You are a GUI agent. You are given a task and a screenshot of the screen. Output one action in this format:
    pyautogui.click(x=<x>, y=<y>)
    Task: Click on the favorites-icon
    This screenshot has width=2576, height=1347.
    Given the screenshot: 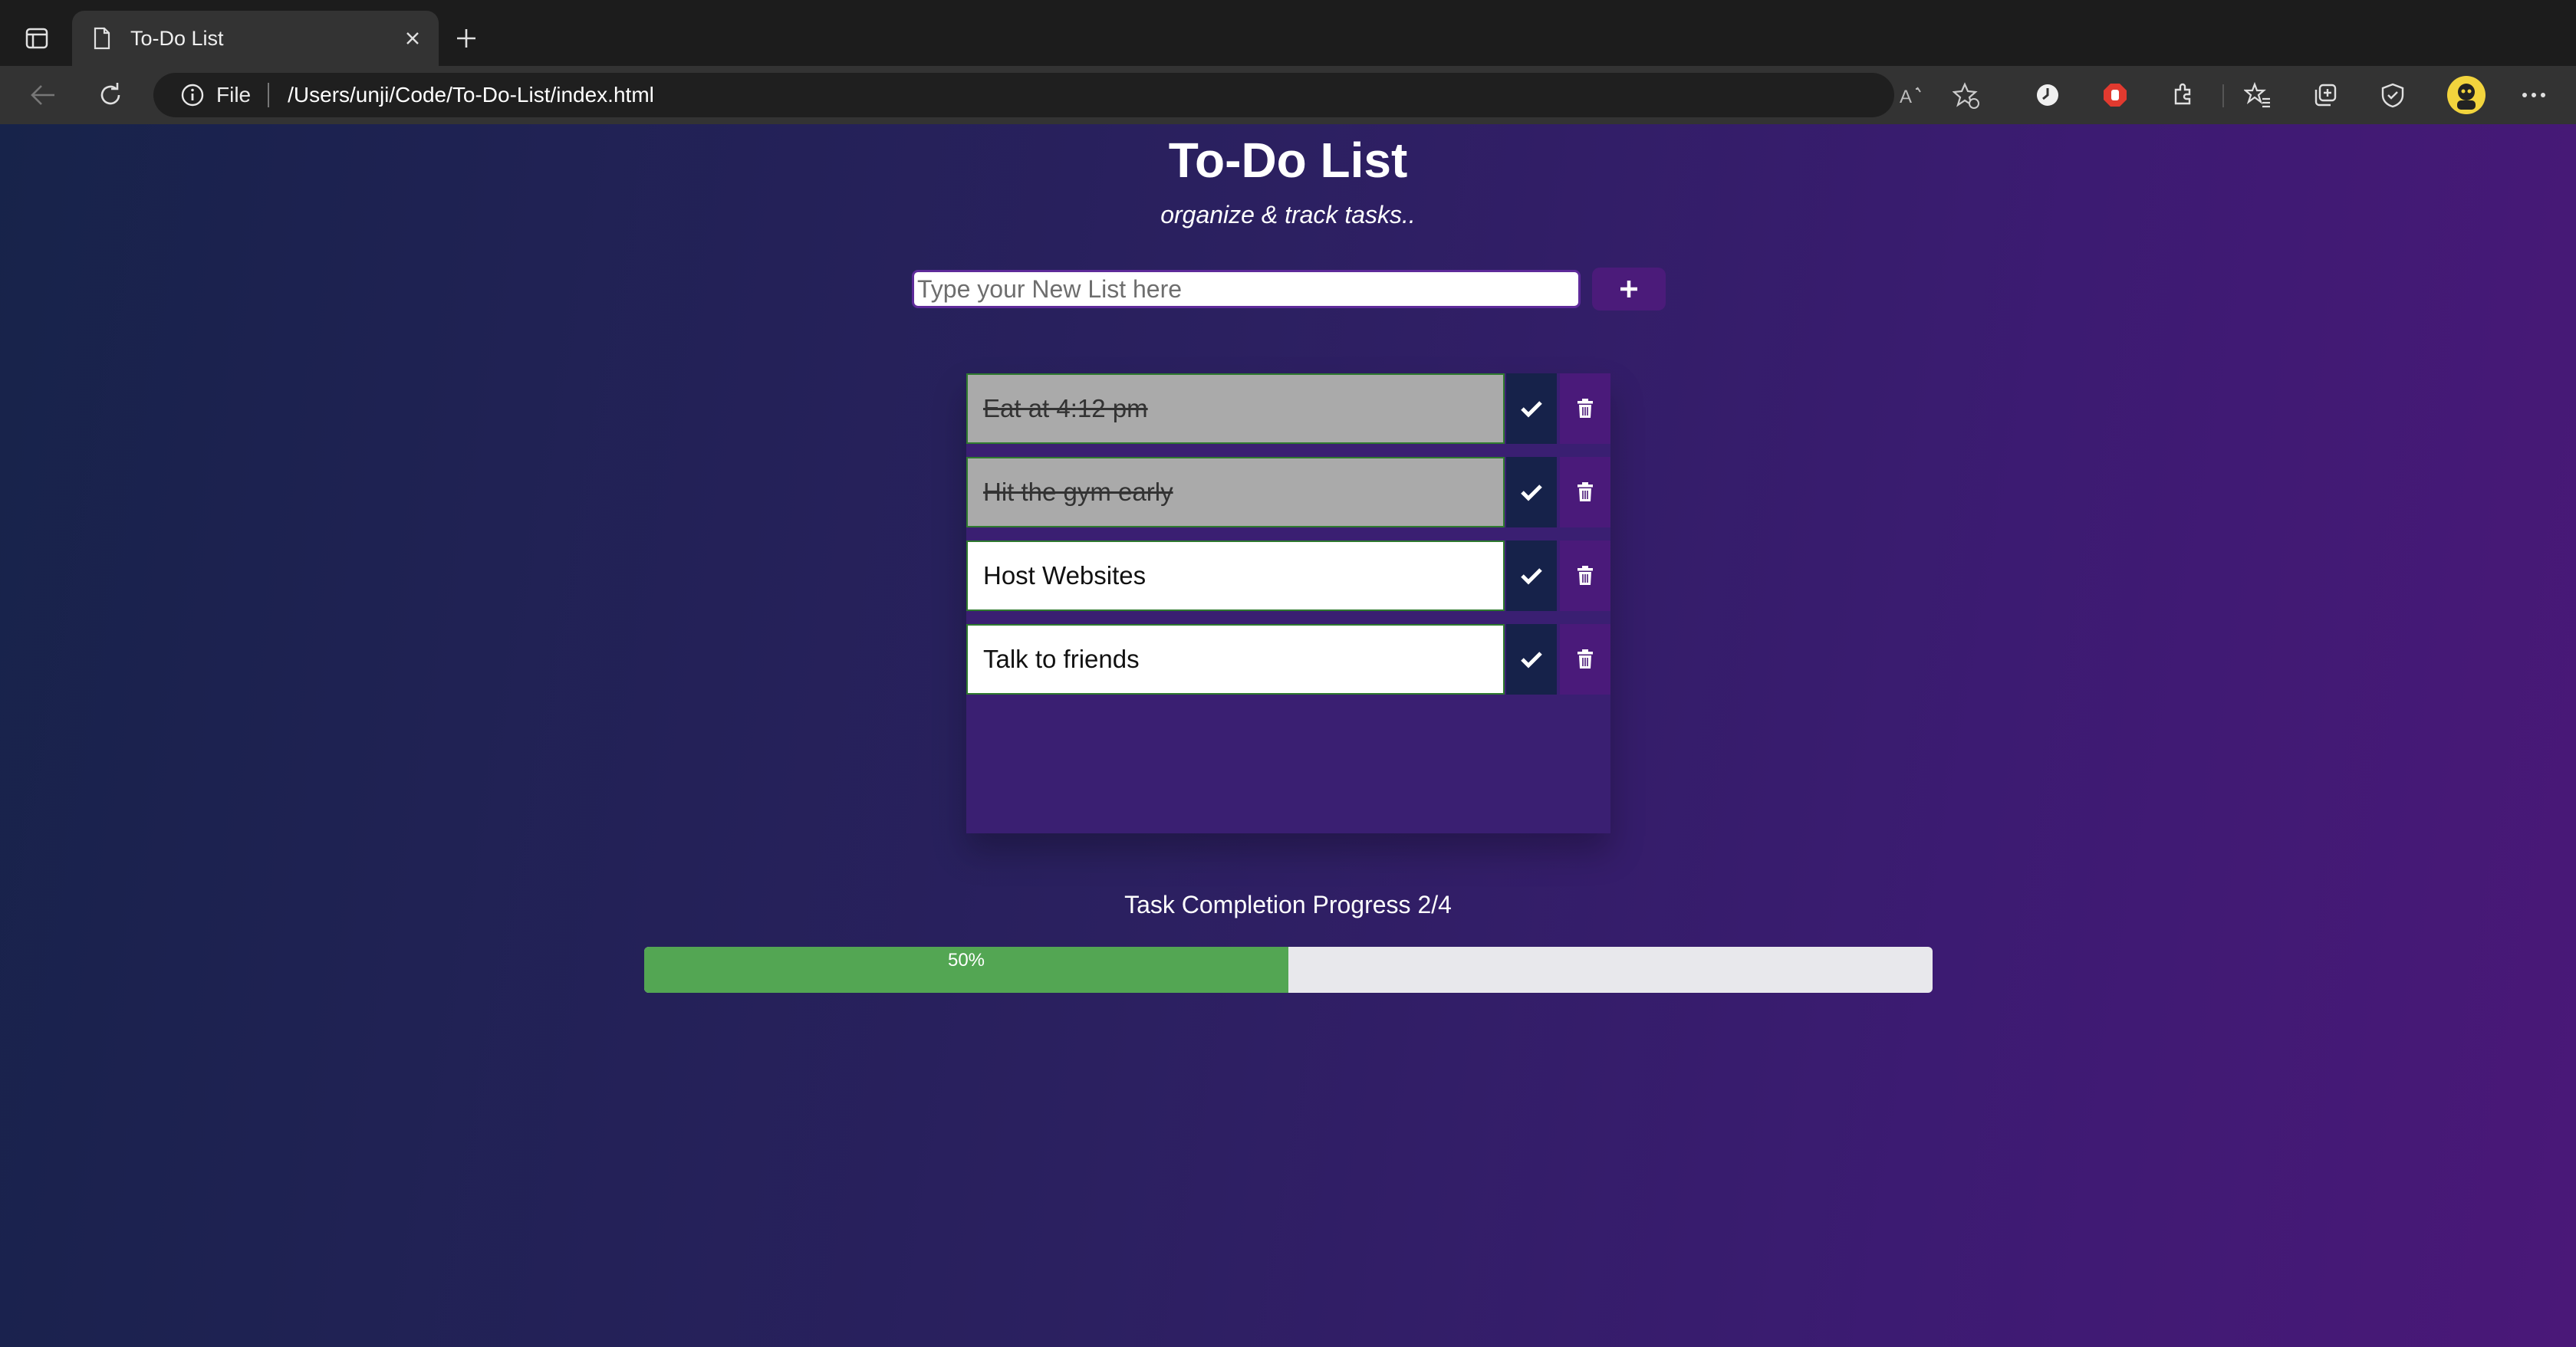 What is the action you would take?
    pyautogui.click(x=2257, y=95)
    